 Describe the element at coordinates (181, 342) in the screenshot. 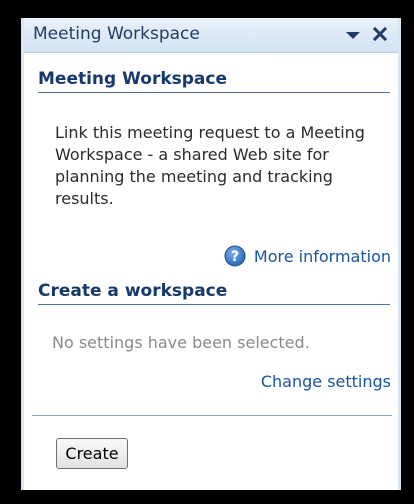

I see `settings-status-text: No settings have been selected.` at that location.